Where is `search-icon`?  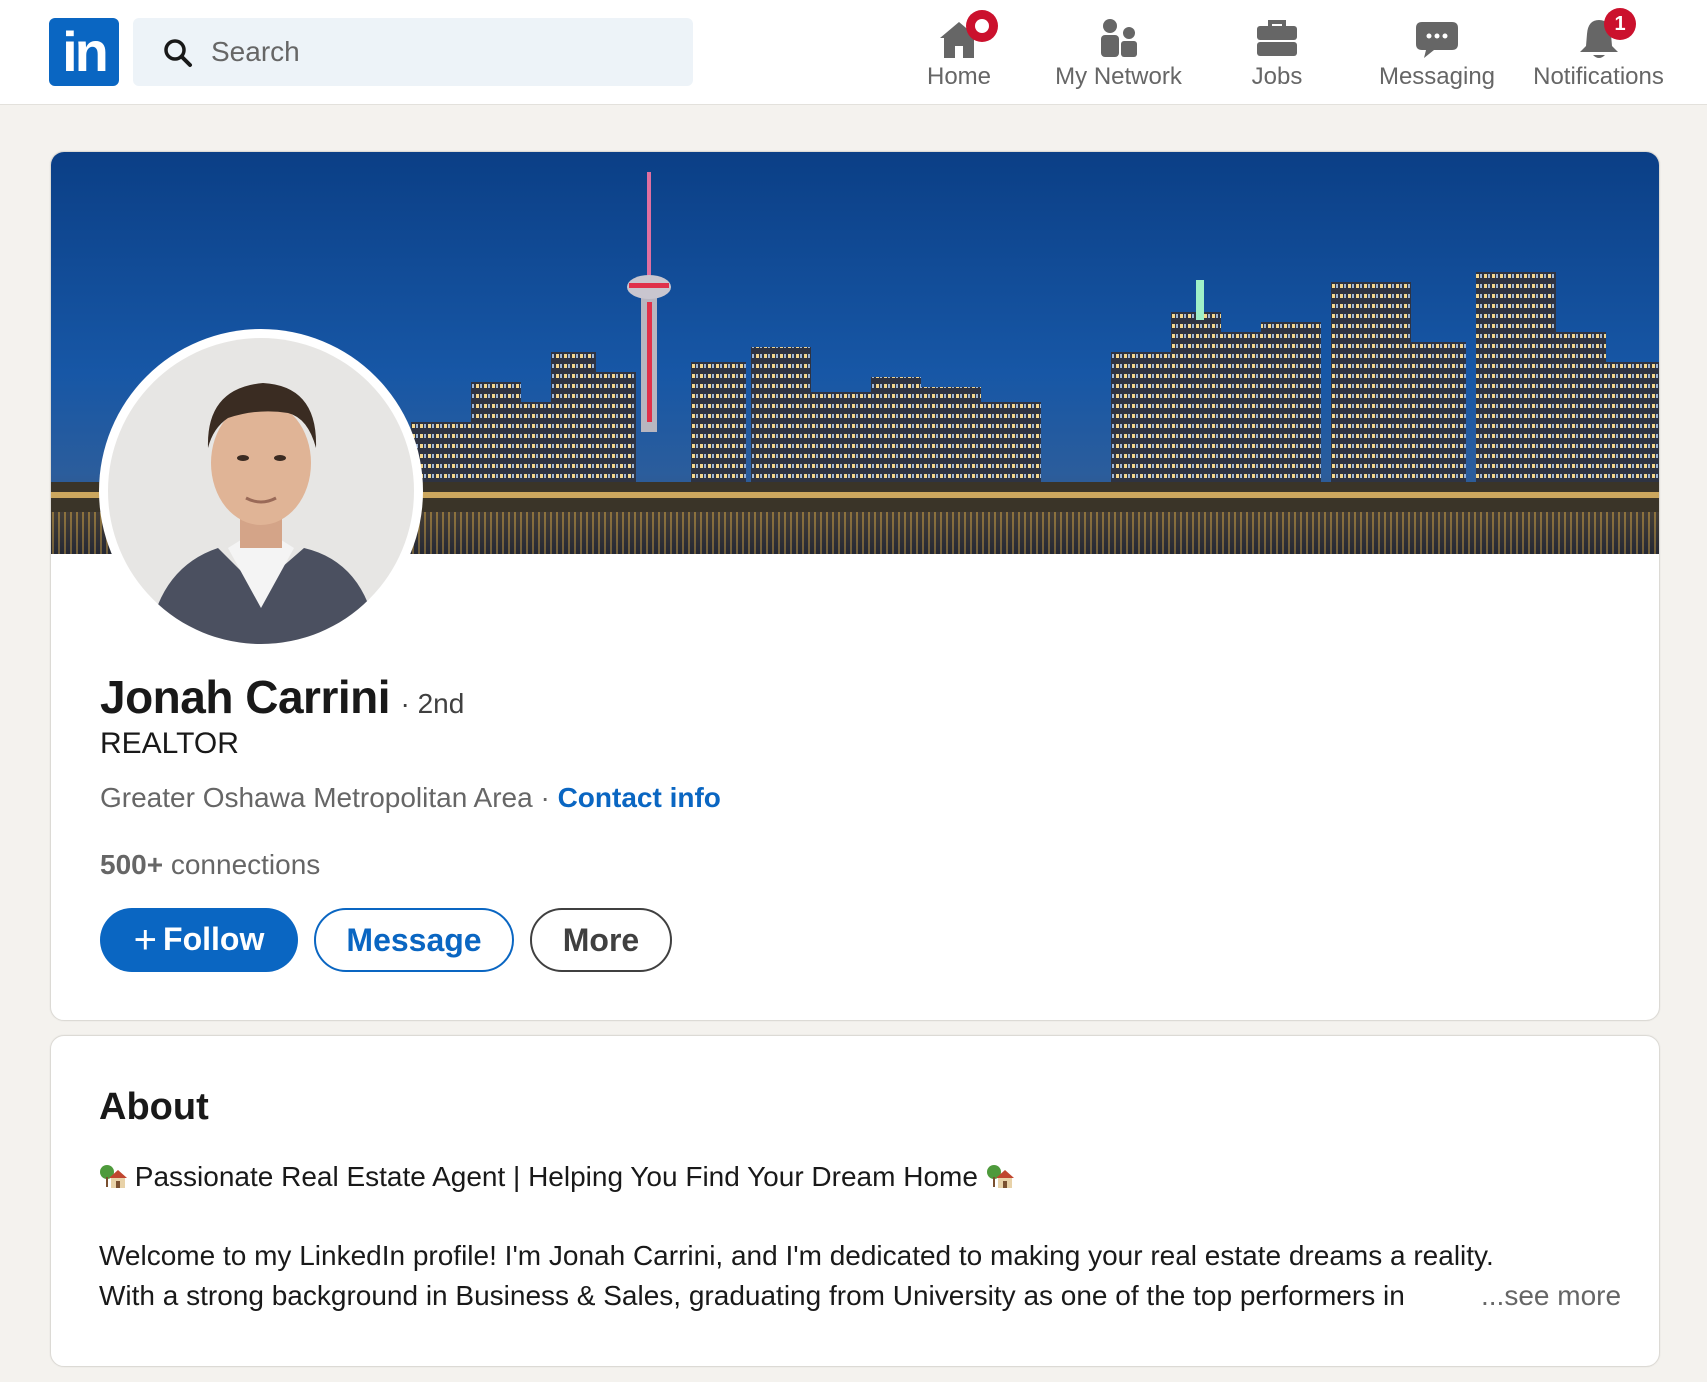
search-icon is located at coordinates (178, 53).